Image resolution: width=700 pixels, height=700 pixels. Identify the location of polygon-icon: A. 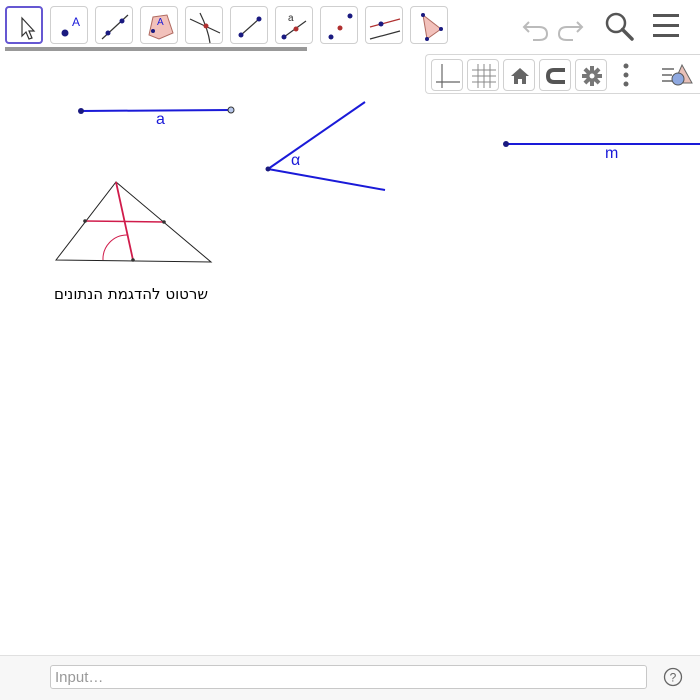
(161, 27).